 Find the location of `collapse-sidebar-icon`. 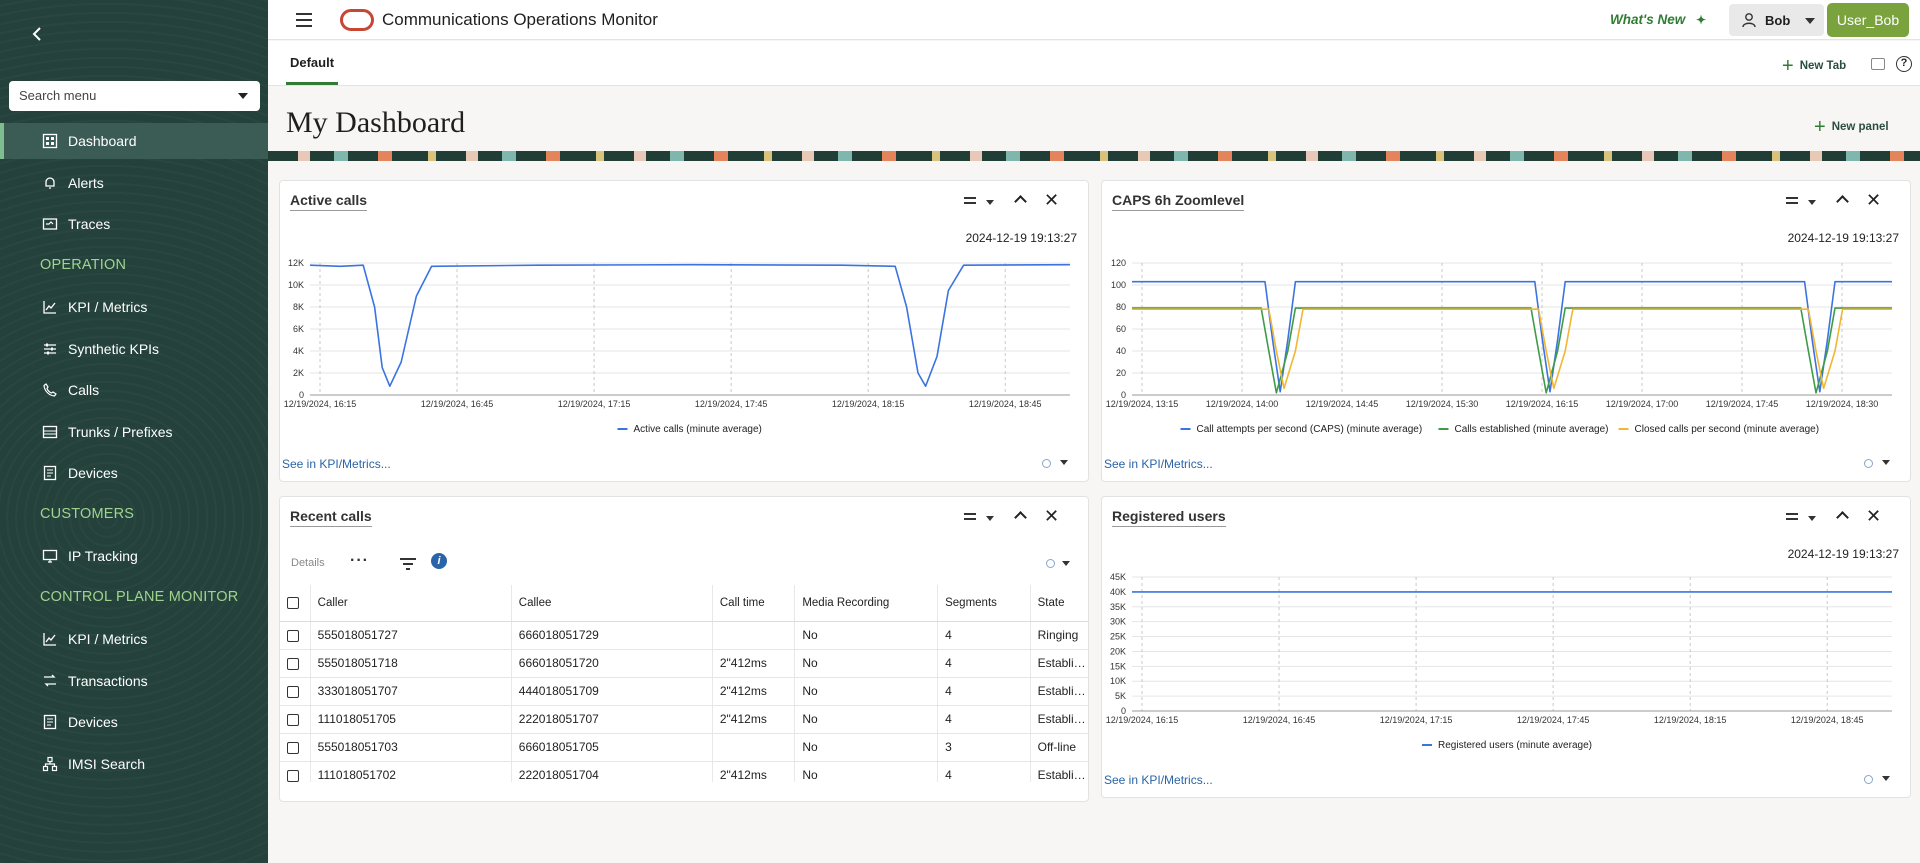

collapse-sidebar-icon is located at coordinates (38, 34).